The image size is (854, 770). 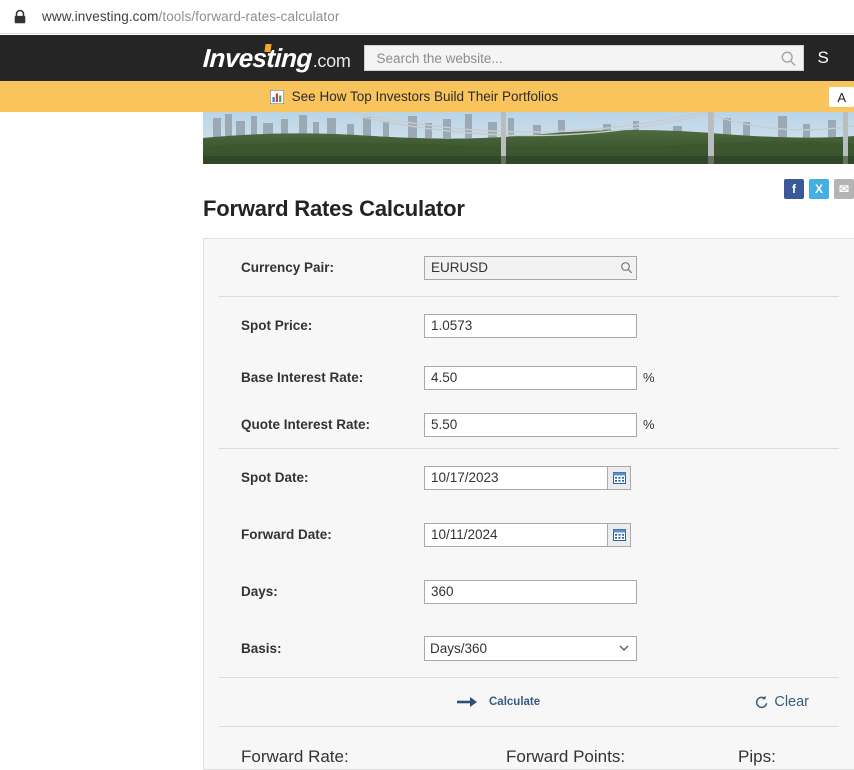 What do you see at coordinates (261, 648) in the screenshot?
I see `basis-label: Basis:` at bounding box center [261, 648].